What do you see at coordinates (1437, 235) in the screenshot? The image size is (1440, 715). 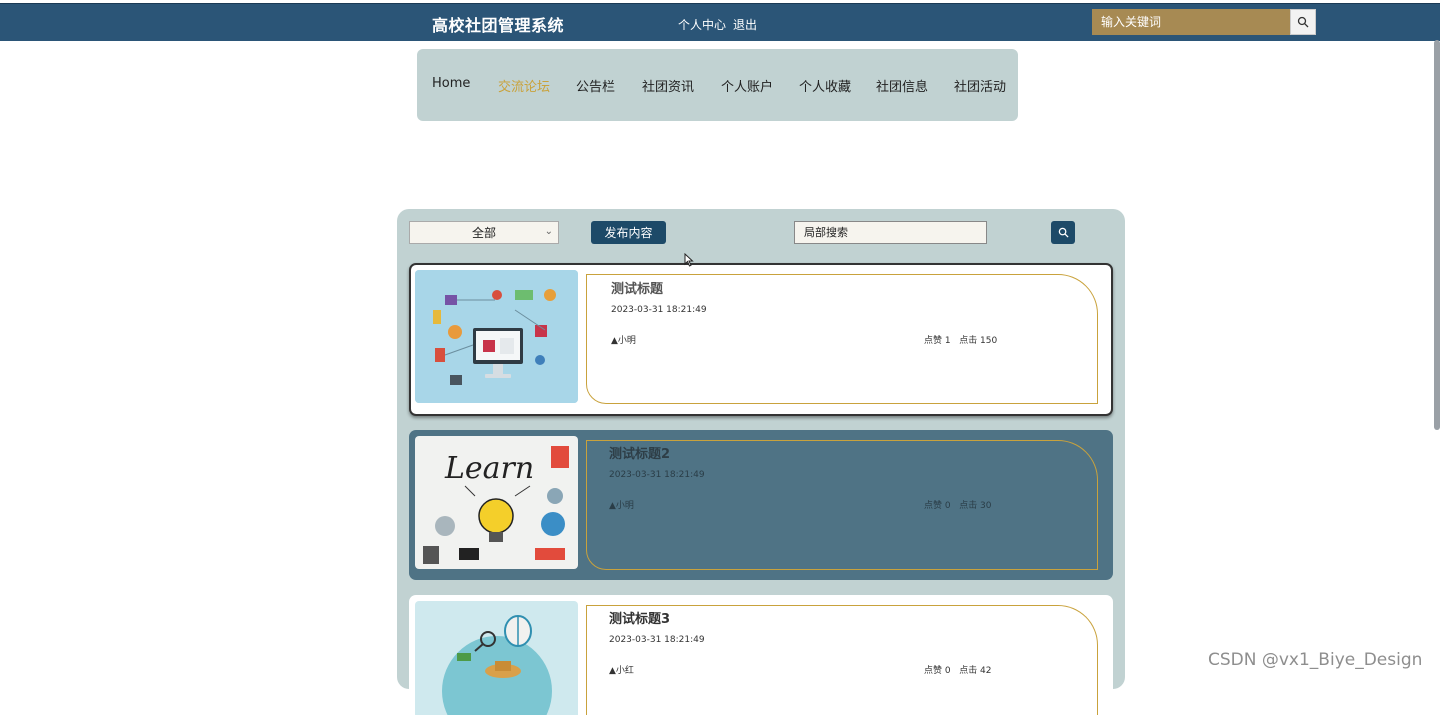 I see `page-scrollbar` at bounding box center [1437, 235].